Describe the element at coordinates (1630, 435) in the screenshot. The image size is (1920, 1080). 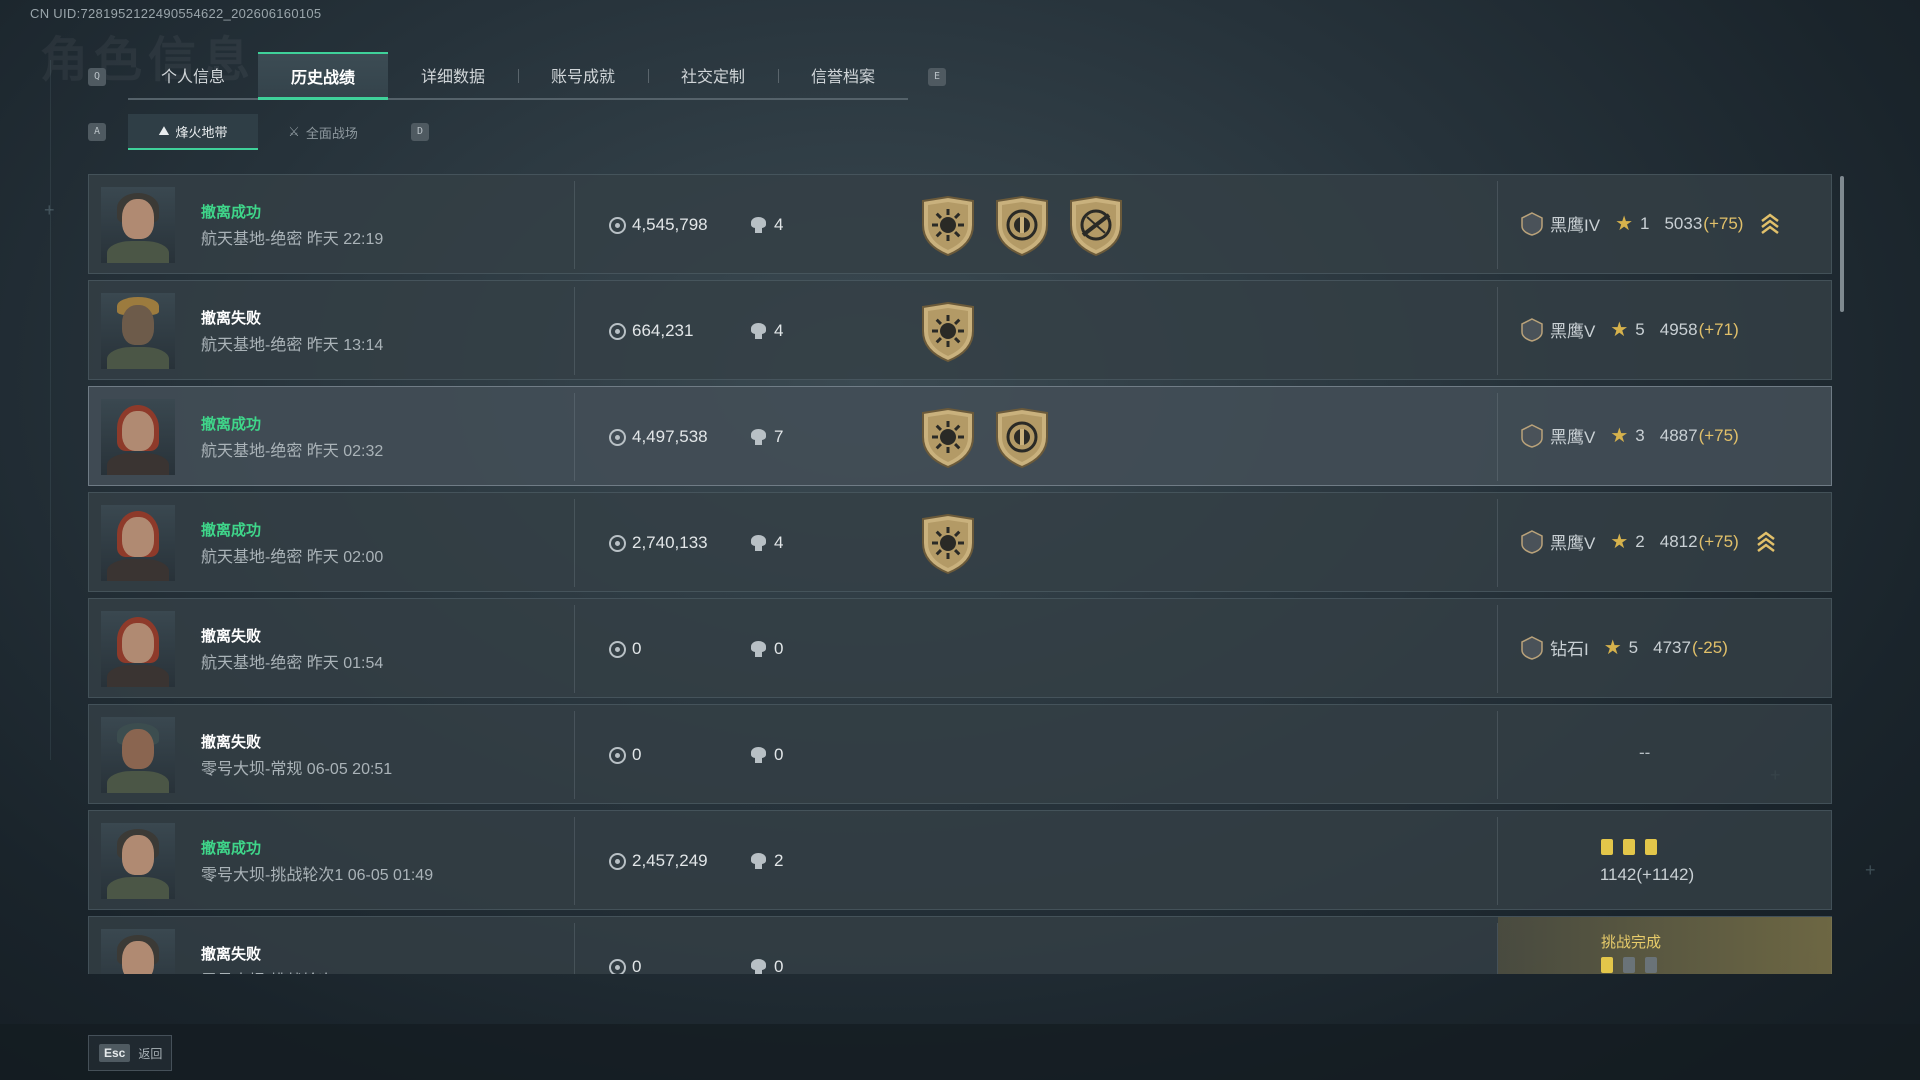
I see `rank-info: 黑鹰V ★ 3 4887 (+75)` at that location.